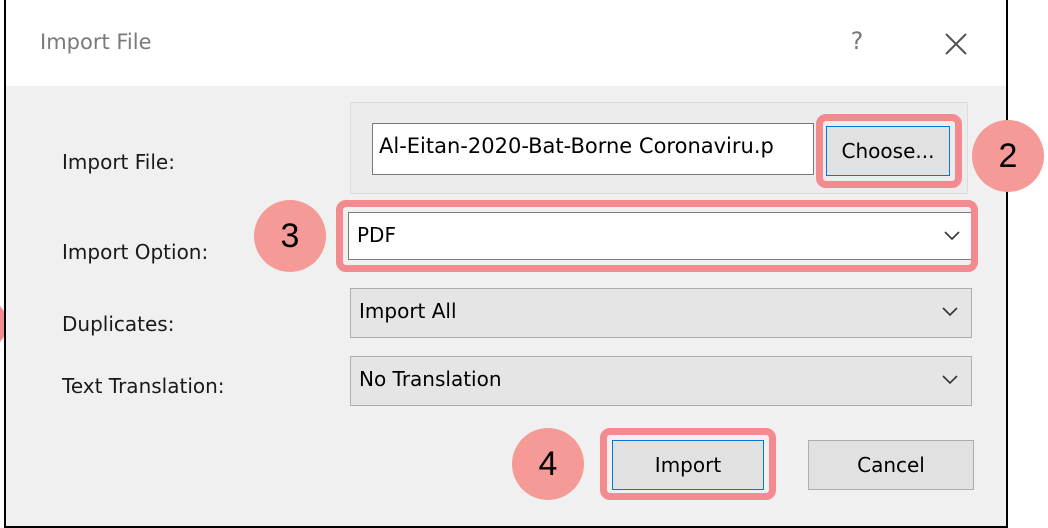 This screenshot has height=528, width=1048. I want to click on step-2-badge: 2, so click(1008, 156).